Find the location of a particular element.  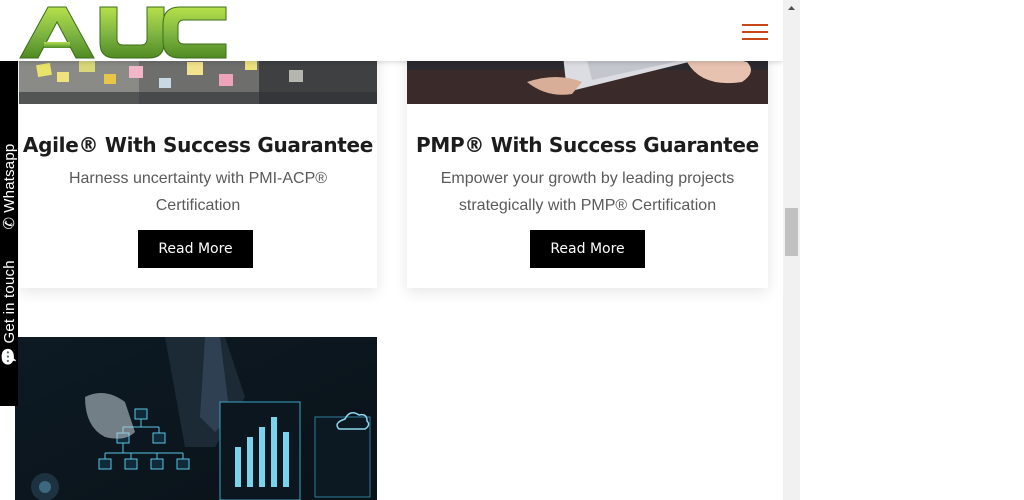

vertical-scrollbar is located at coordinates (791, 250).